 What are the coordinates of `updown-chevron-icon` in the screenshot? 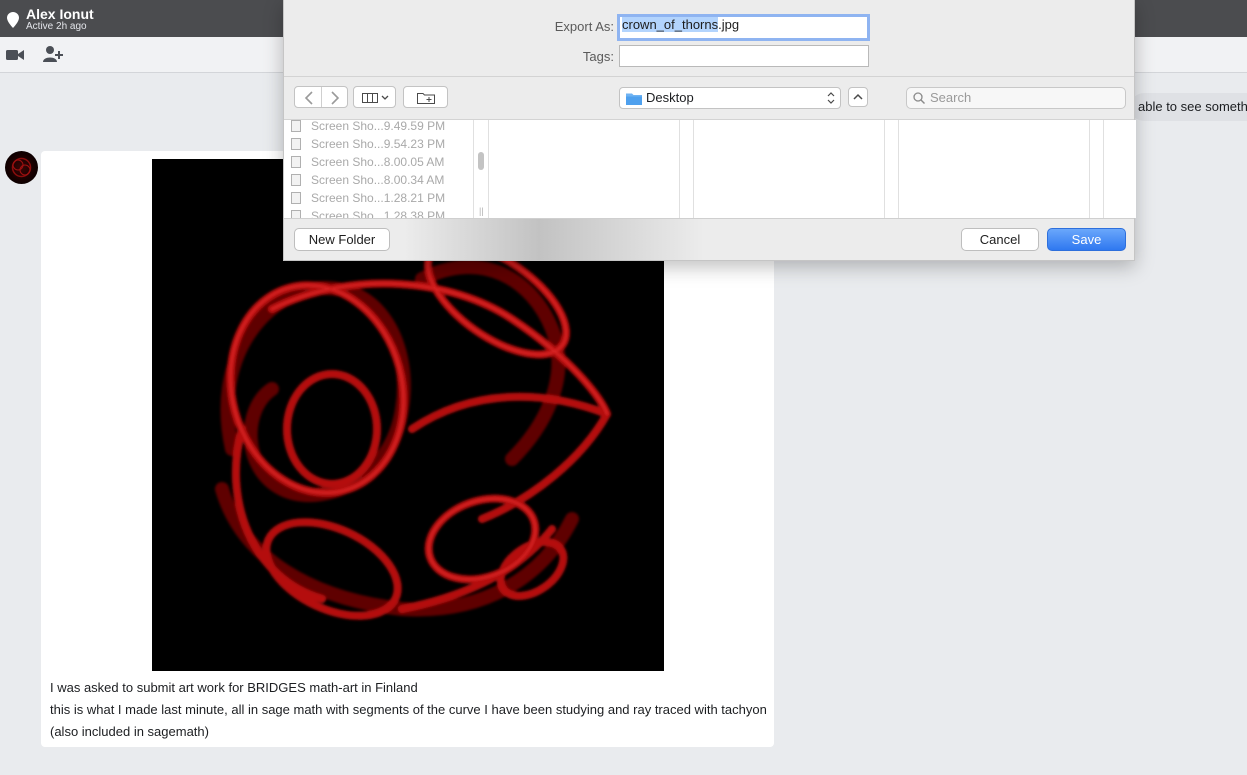 It's located at (831, 98).